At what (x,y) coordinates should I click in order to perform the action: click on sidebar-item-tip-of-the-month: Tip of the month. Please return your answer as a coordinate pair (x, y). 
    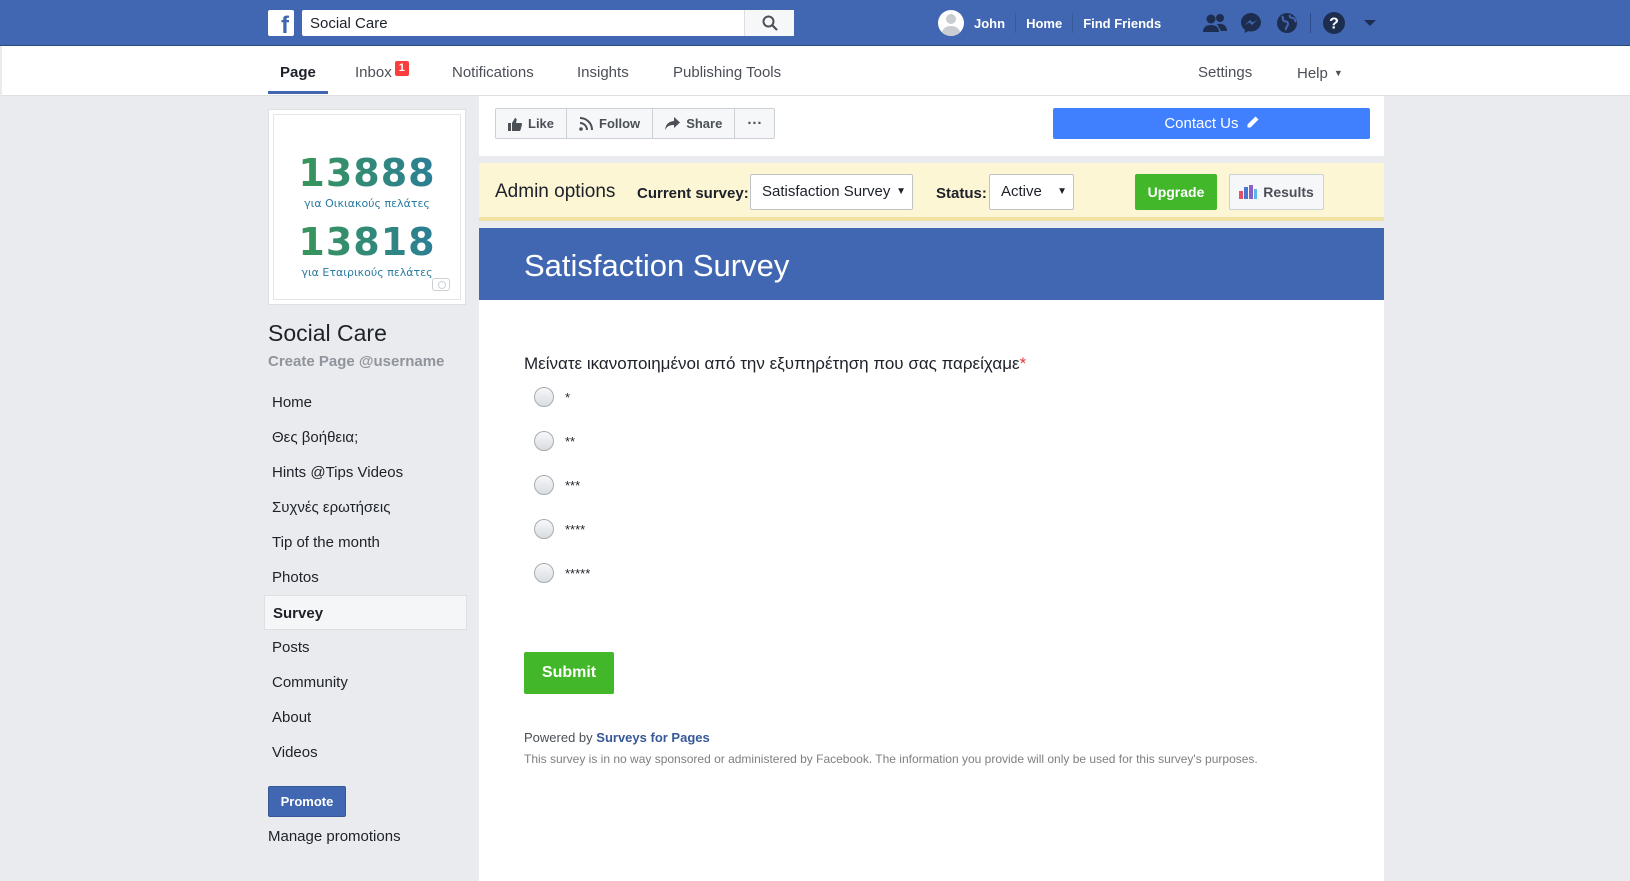
    Looking at the image, I should click on (365, 542).